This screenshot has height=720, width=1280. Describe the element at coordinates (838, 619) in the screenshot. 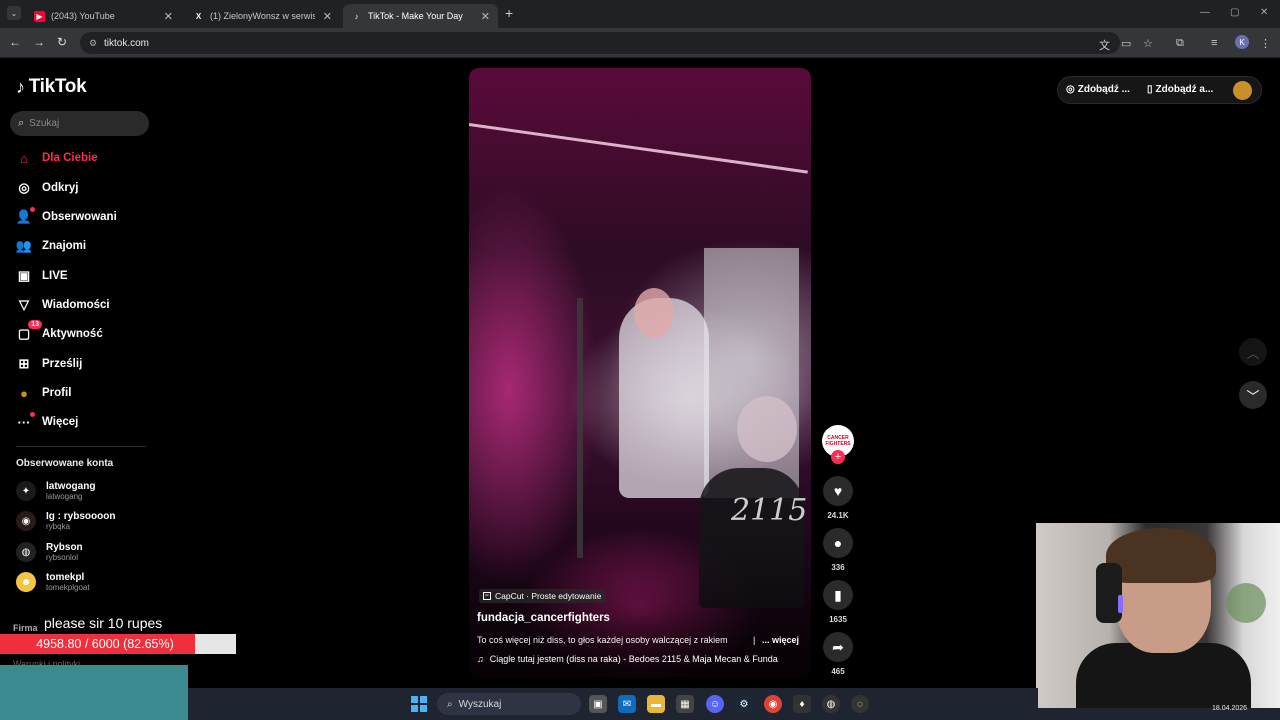

I see `save-count: 1635` at that location.